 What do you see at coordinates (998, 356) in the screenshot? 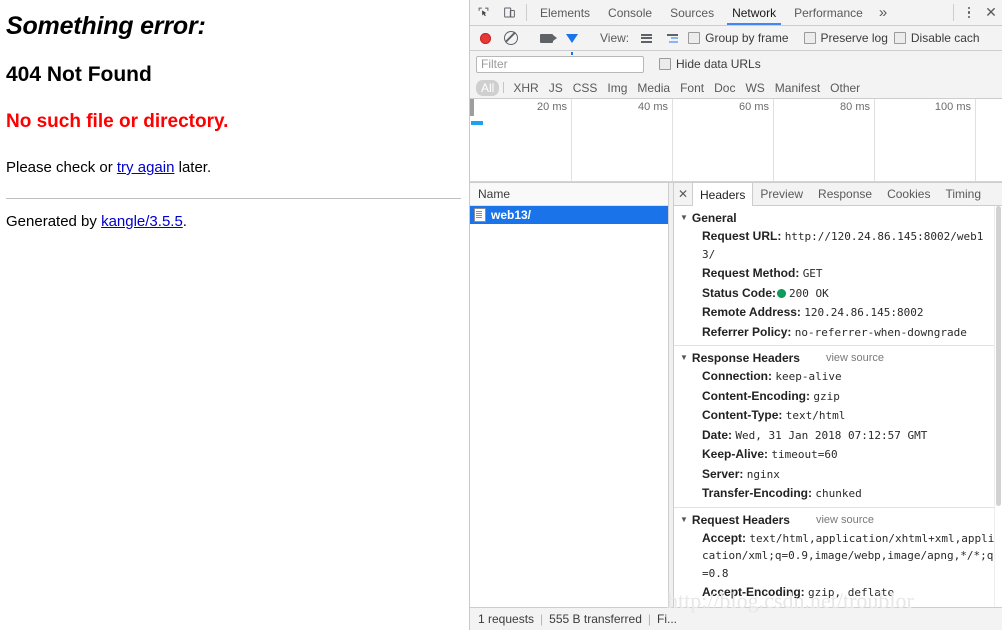
I see `scrollbar-thumb` at bounding box center [998, 356].